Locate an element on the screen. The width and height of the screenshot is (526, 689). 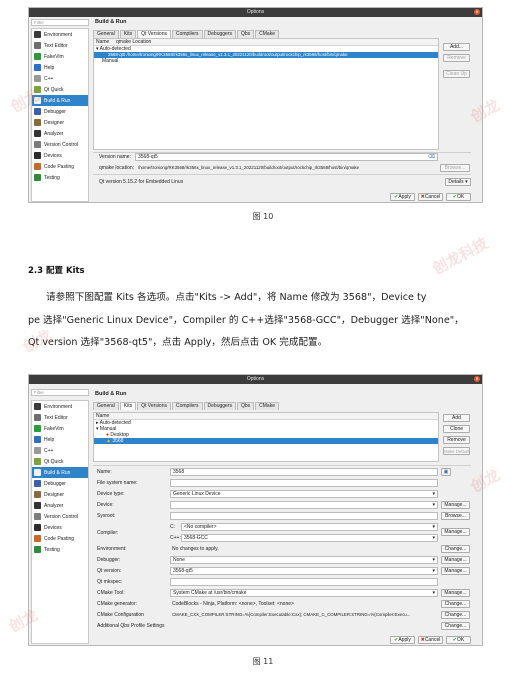
sidebar-item-label: Devices is located at coordinates (53, 155).